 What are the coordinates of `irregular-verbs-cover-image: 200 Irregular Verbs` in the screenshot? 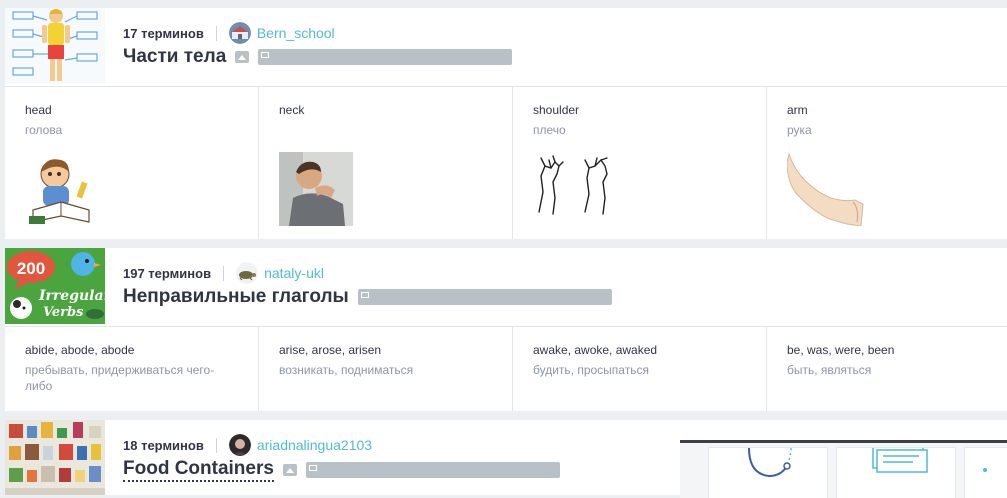 It's located at (55, 286).